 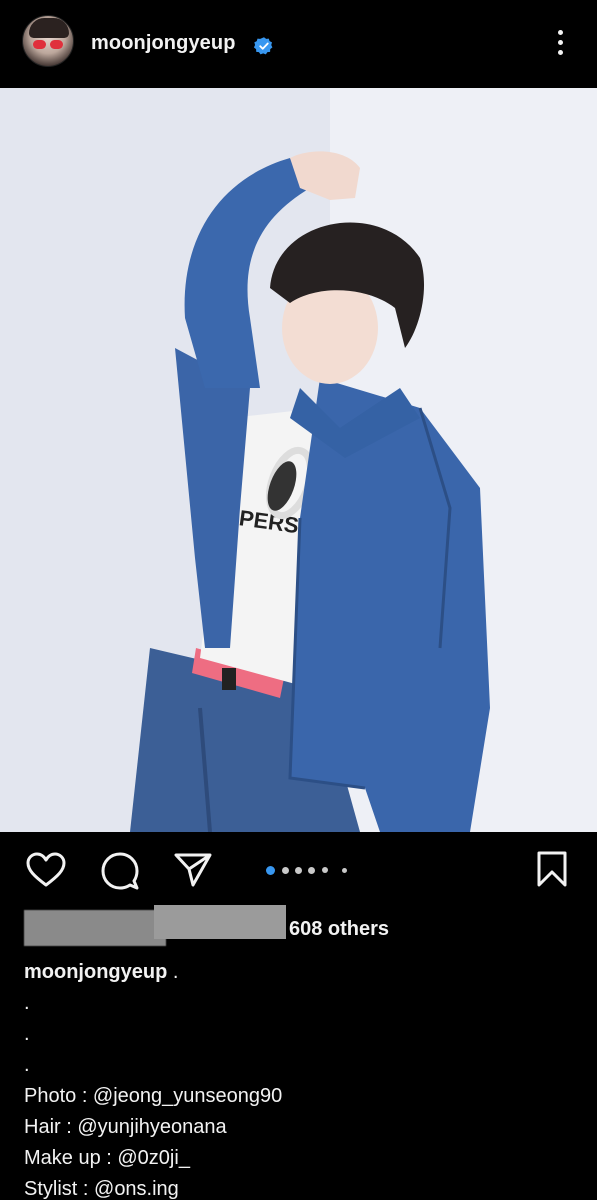 What do you see at coordinates (298, 44) in the screenshot?
I see `post-header: moonjongyeup` at bounding box center [298, 44].